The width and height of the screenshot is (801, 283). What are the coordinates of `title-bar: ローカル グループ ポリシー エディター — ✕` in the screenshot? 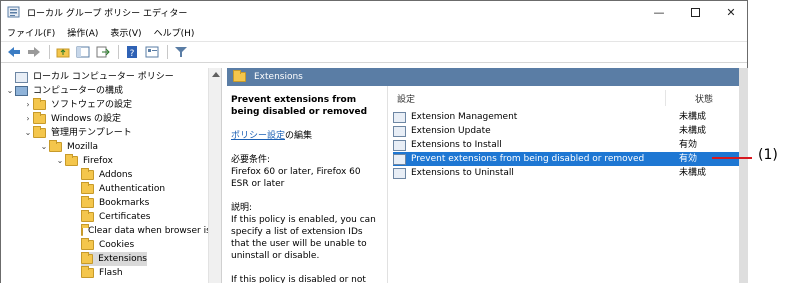 It's located at (374, 12).